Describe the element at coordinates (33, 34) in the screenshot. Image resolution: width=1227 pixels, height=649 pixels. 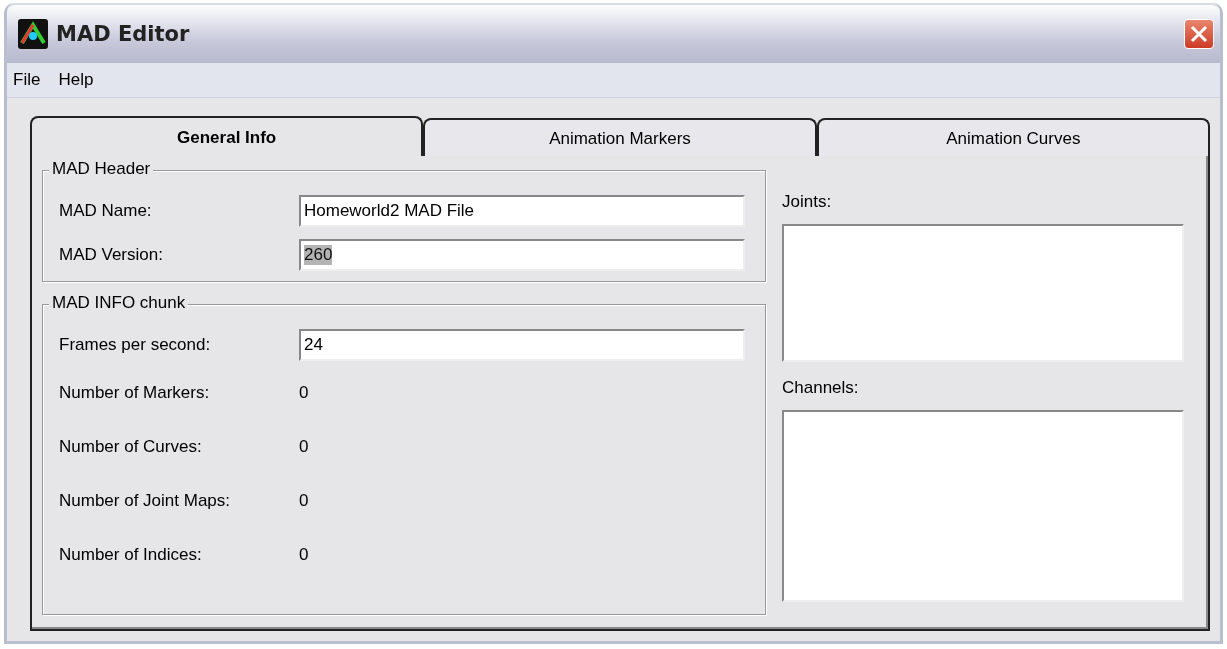
I see `app-logo-icon` at that location.